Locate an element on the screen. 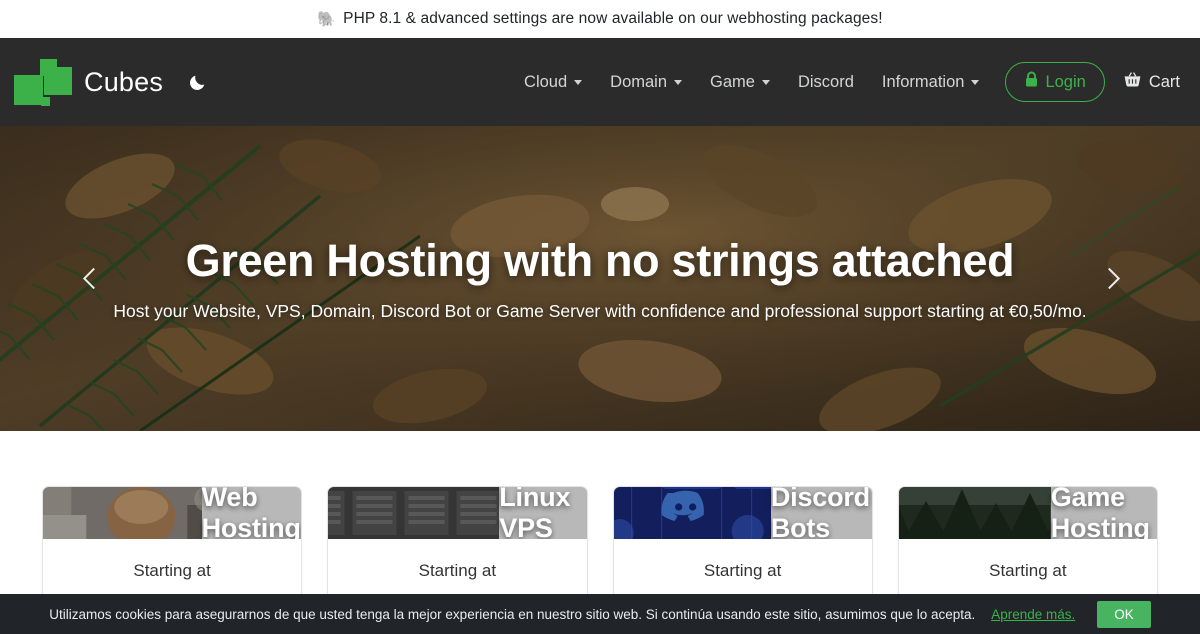  brand-name: Cubes is located at coordinates (124, 81).